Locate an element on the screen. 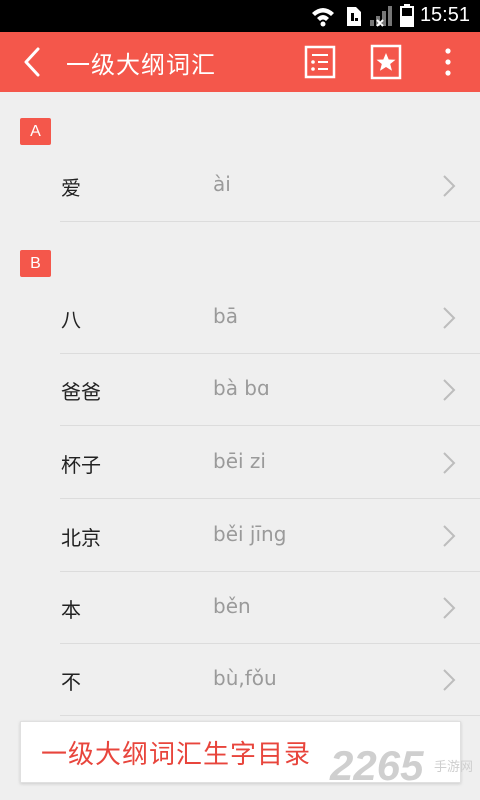 The width and height of the screenshot is (480, 800). section-header-b: B is located at coordinates (35, 263).